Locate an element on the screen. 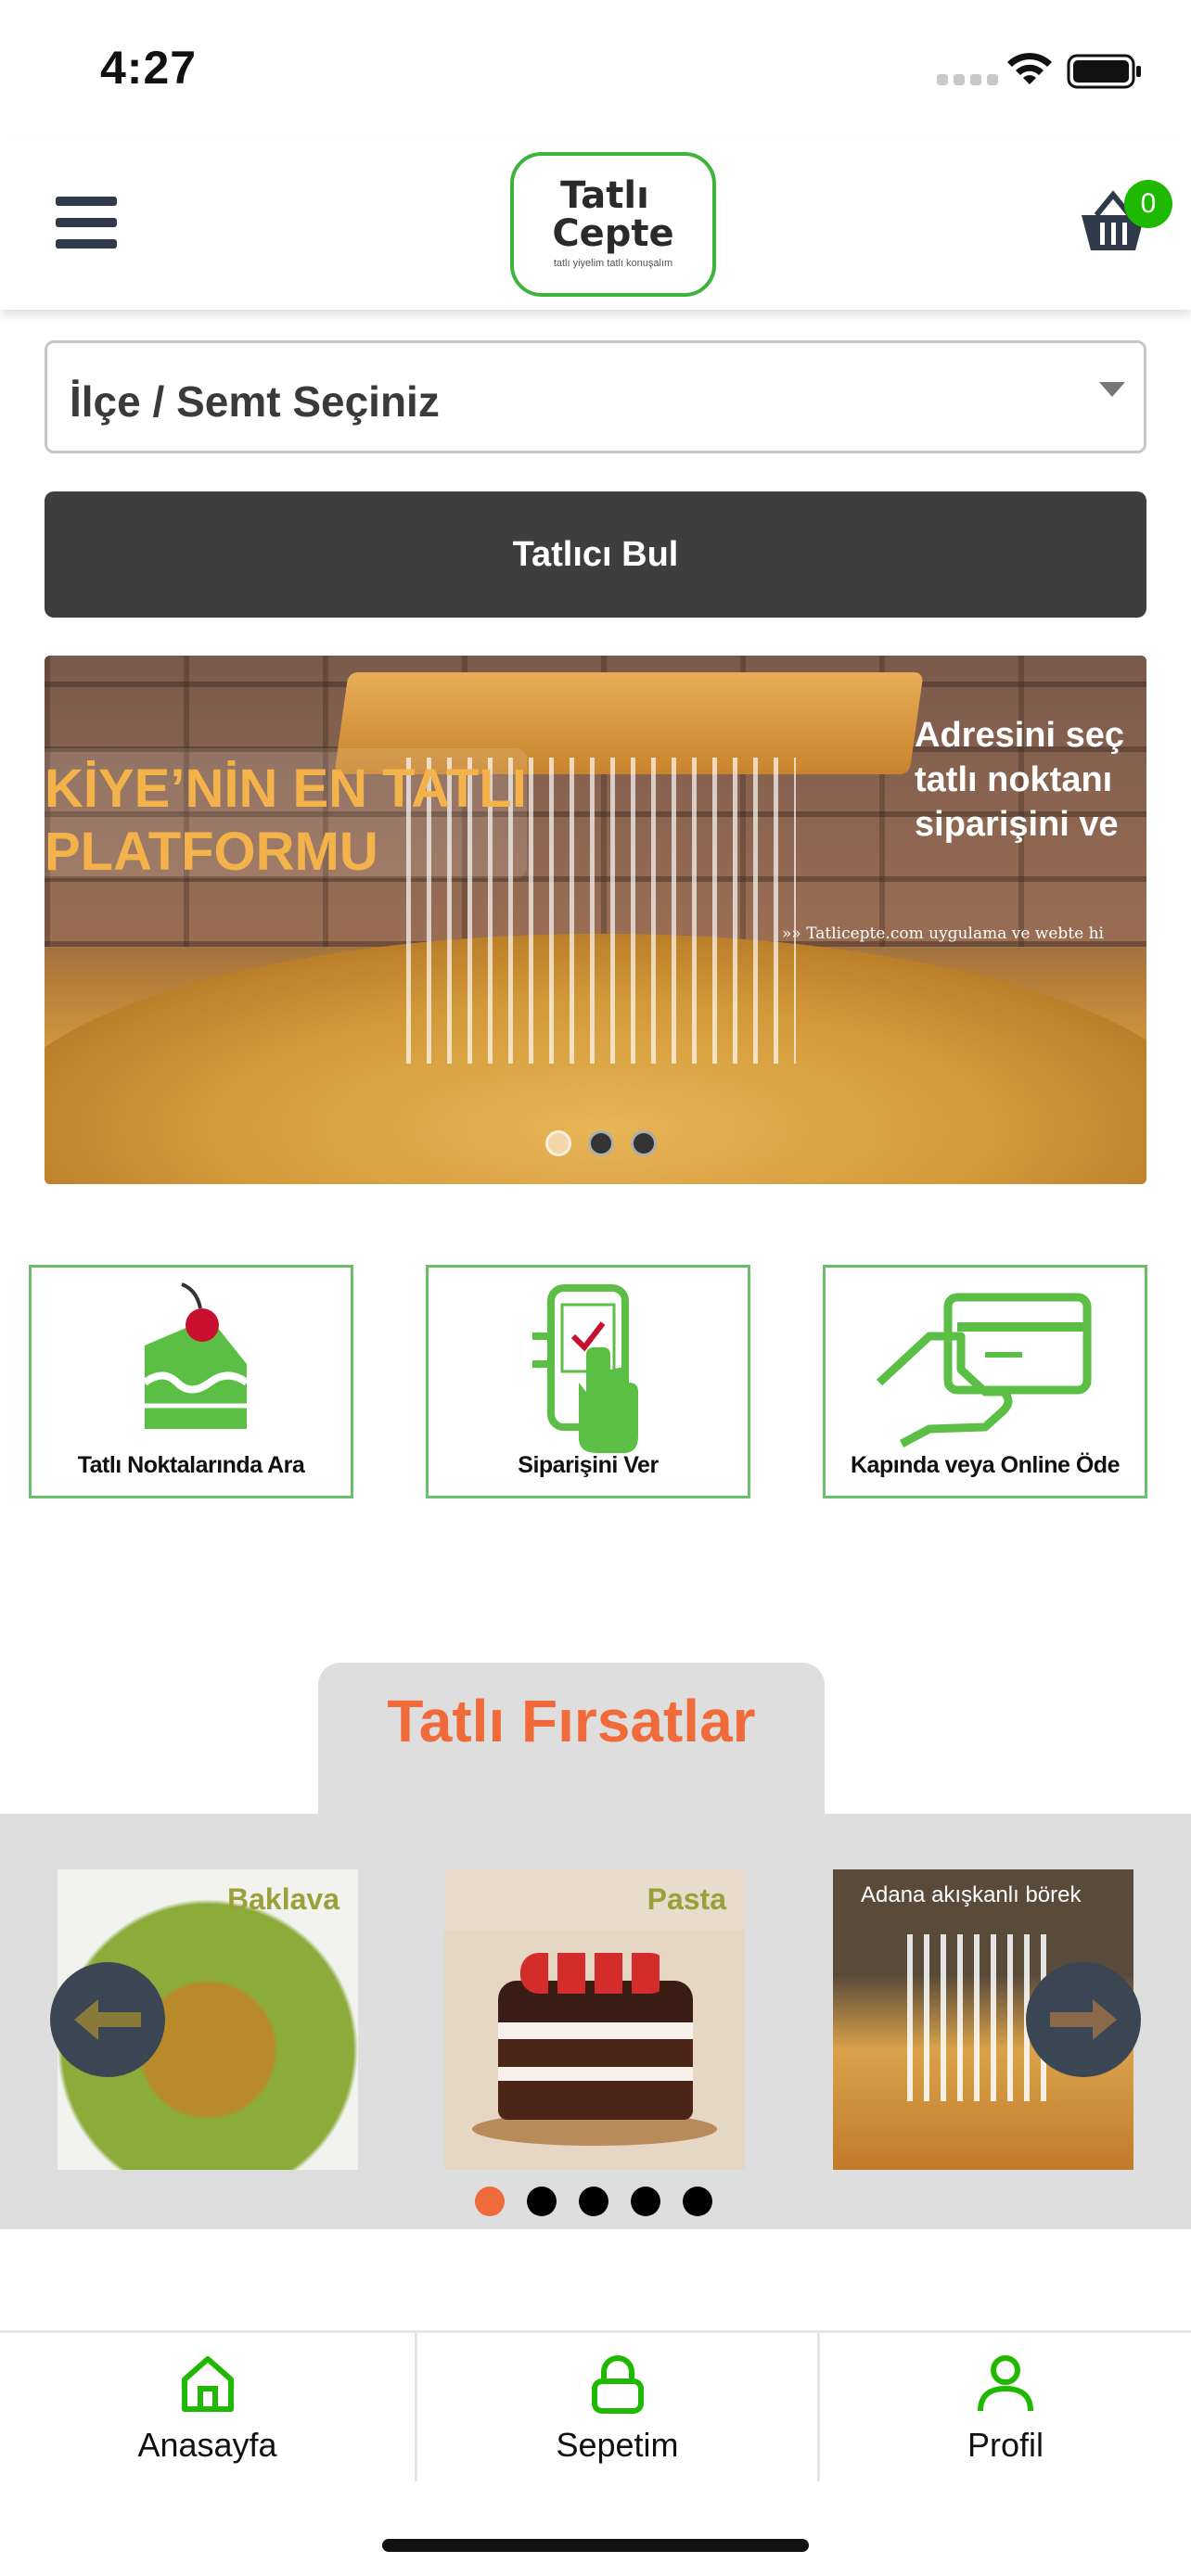 The width and height of the screenshot is (1191, 2576). arrow-right-icon is located at coordinates (1084, 2020).